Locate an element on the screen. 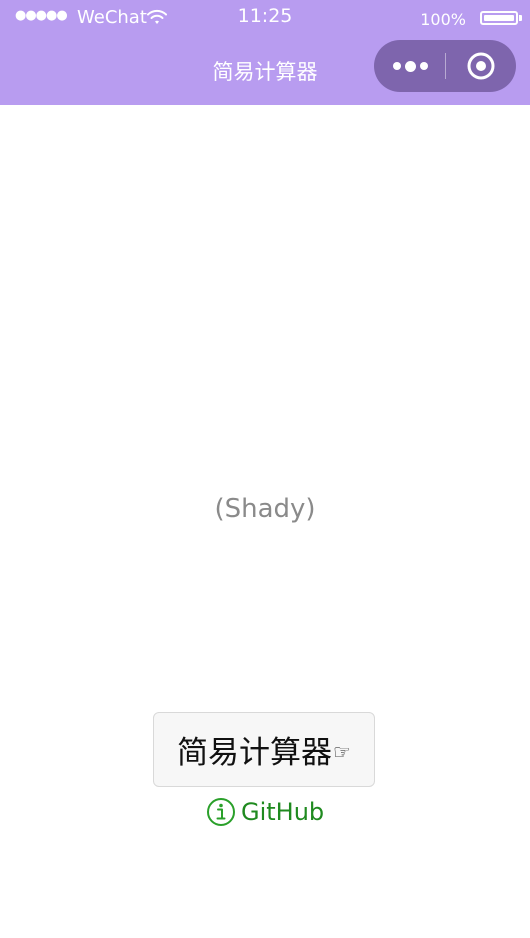 The image size is (530, 938). calculator-button-label: 简易计算器 is located at coordinates (255, 753).